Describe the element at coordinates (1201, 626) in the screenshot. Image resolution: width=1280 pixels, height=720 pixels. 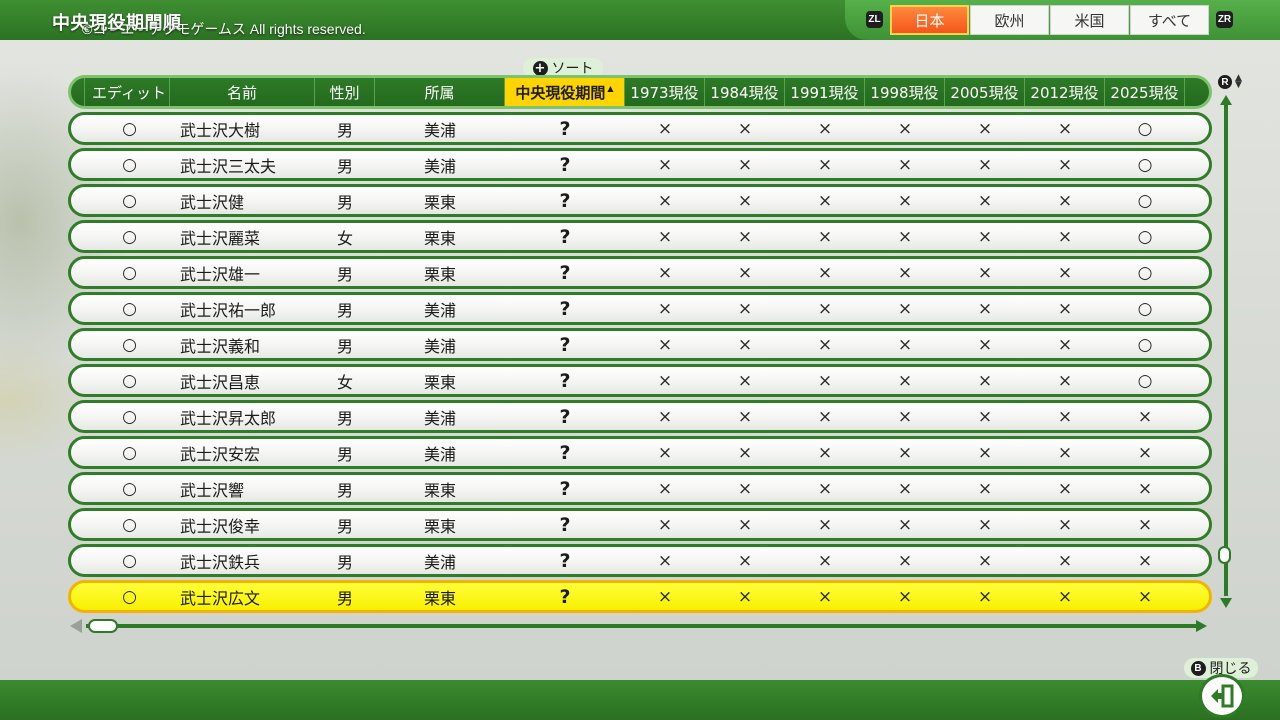
I see `scroll-right-arrow` at that location.